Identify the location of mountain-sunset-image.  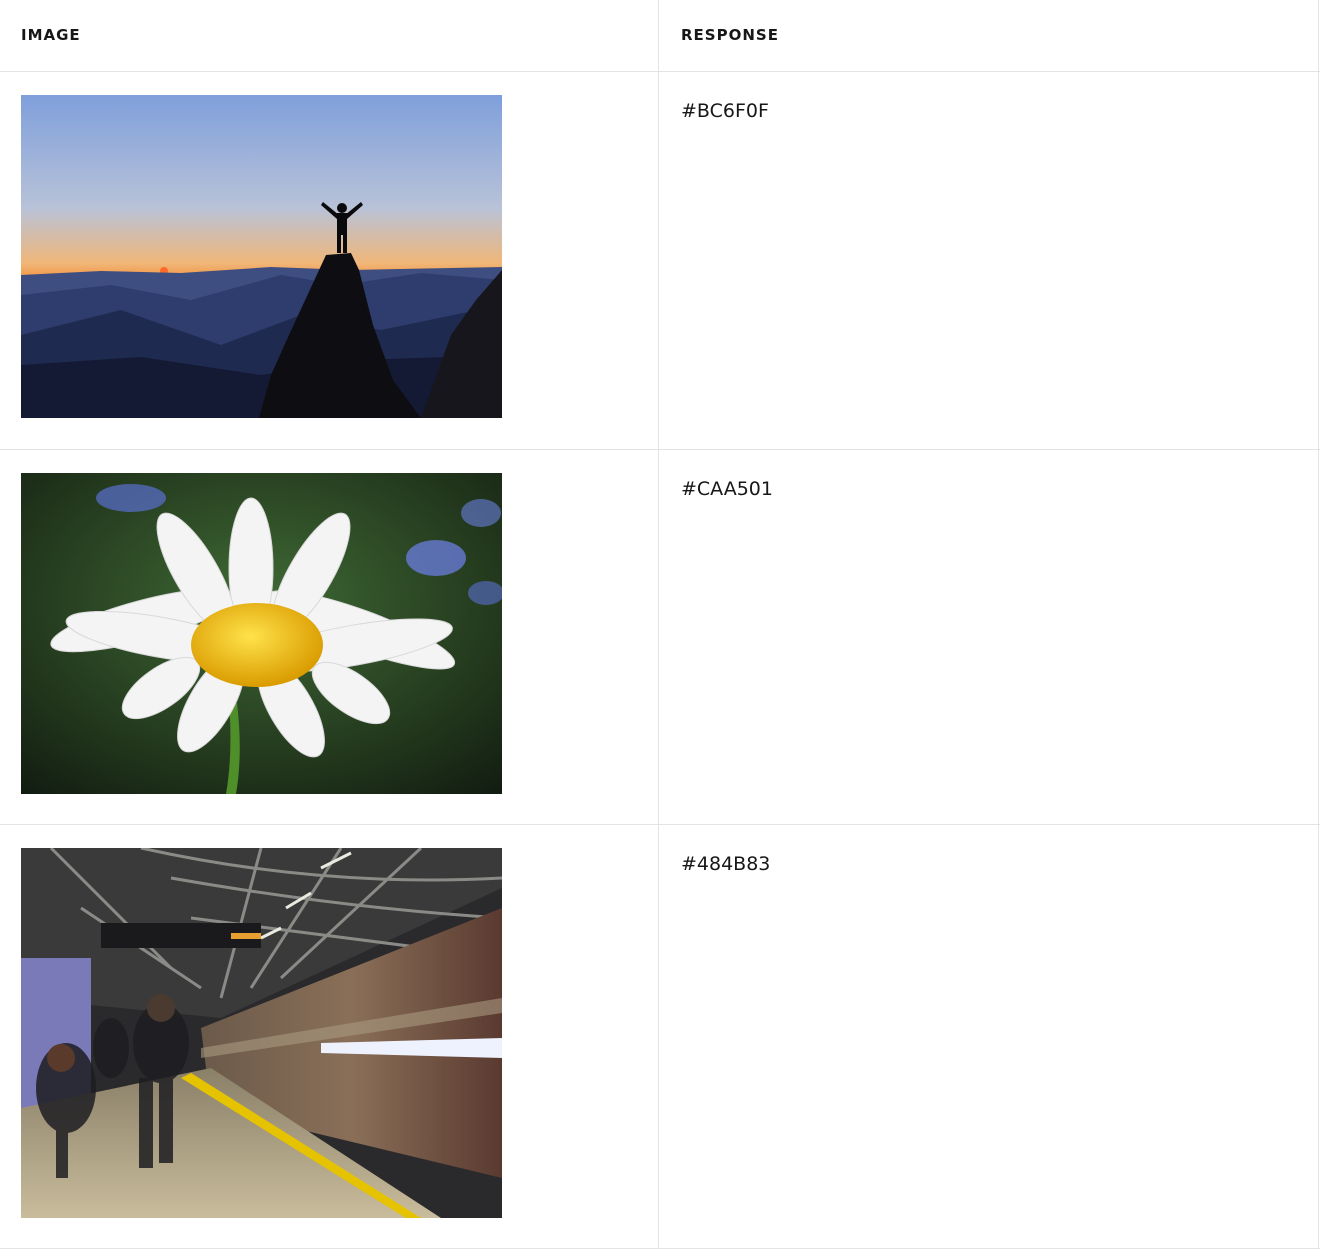
(261, 256).